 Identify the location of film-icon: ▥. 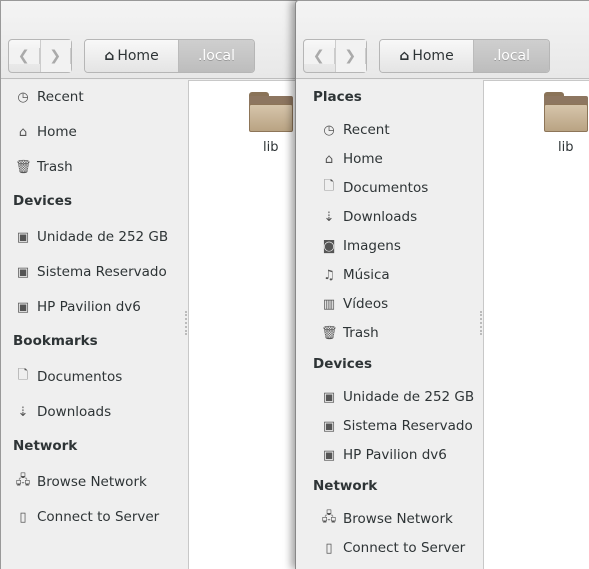
(329, 304).